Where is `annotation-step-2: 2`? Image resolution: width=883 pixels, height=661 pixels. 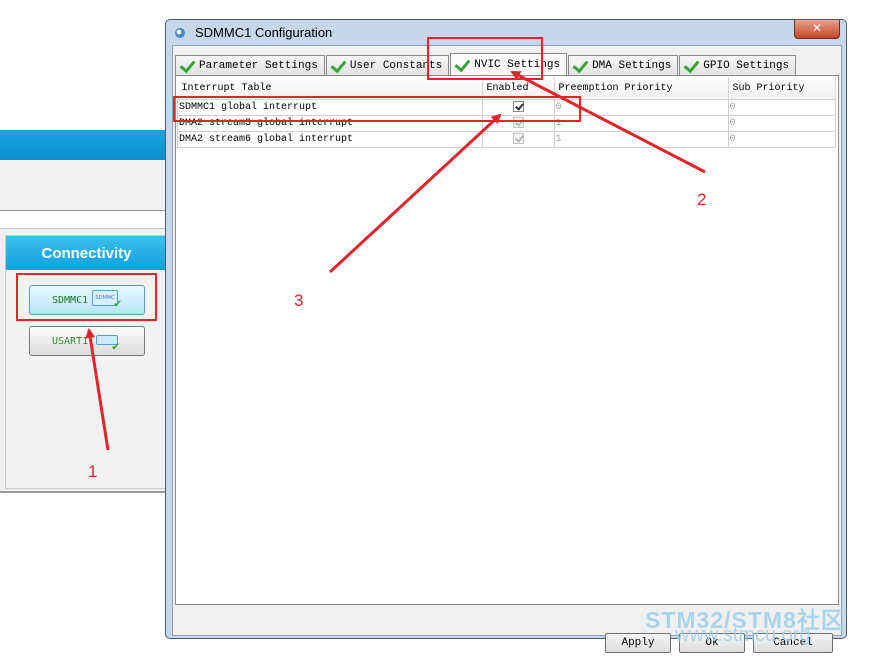
annotation-step-2: 2 is located at coordinates (702, 199).